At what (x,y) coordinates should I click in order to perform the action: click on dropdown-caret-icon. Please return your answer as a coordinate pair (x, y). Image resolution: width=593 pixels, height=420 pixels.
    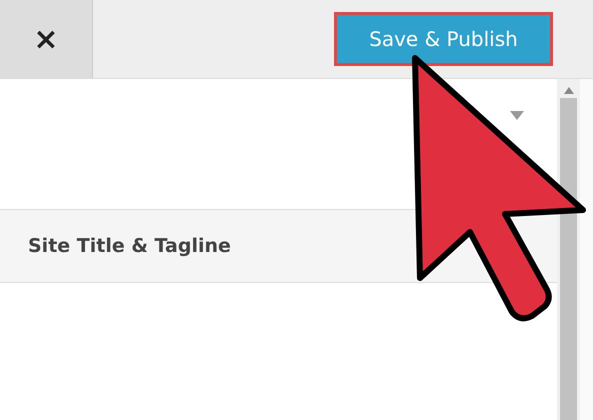
    Looking at the image, I should click on (517, 115).